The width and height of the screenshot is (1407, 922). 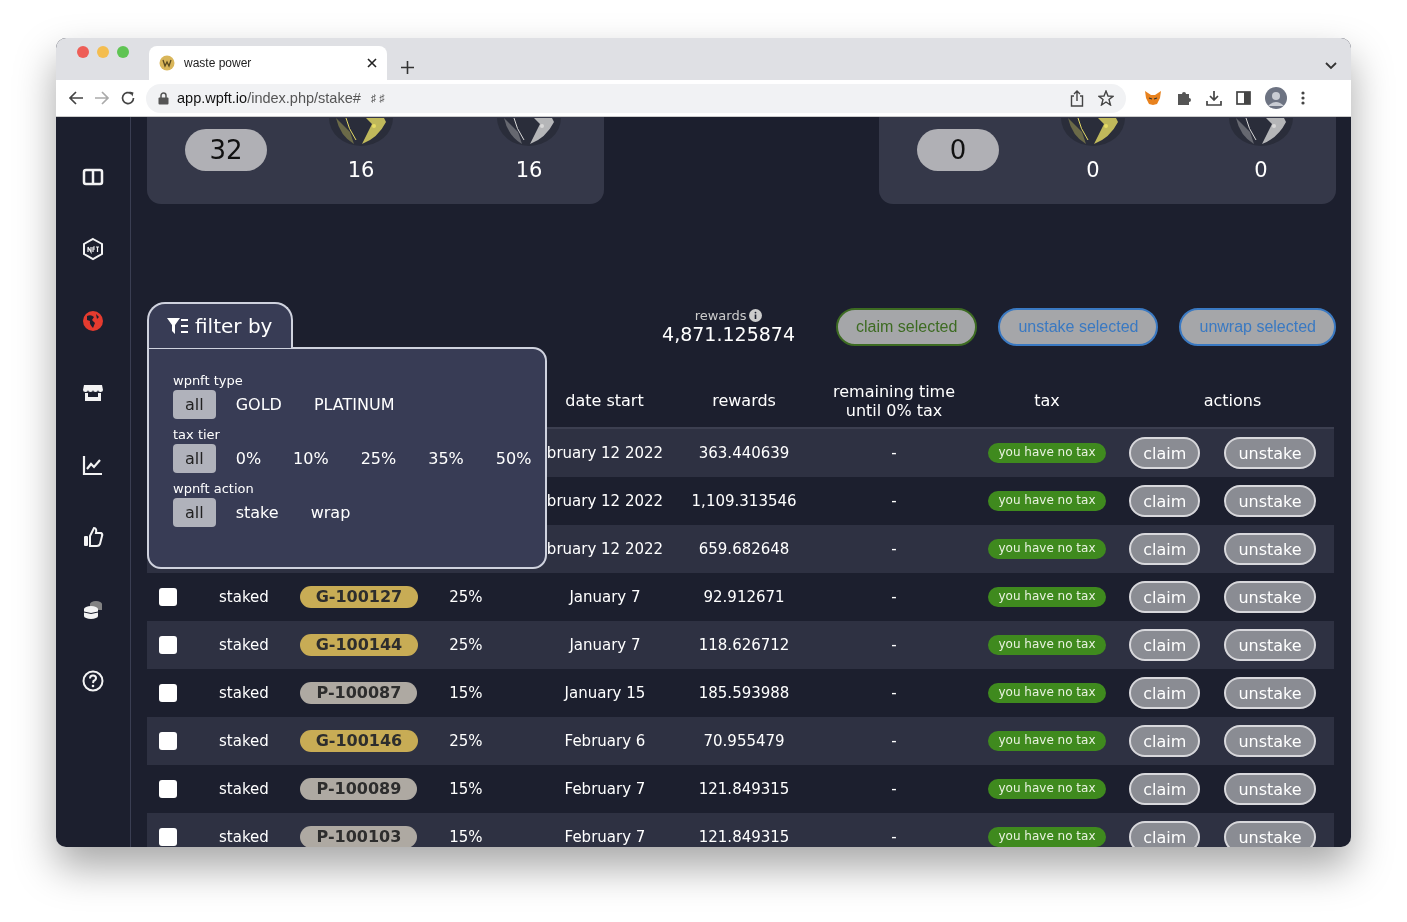 What do you see at coordinates (330, 512) in the screenshot?
I see `filter-option: wrap` at bounding box center [330, 512].